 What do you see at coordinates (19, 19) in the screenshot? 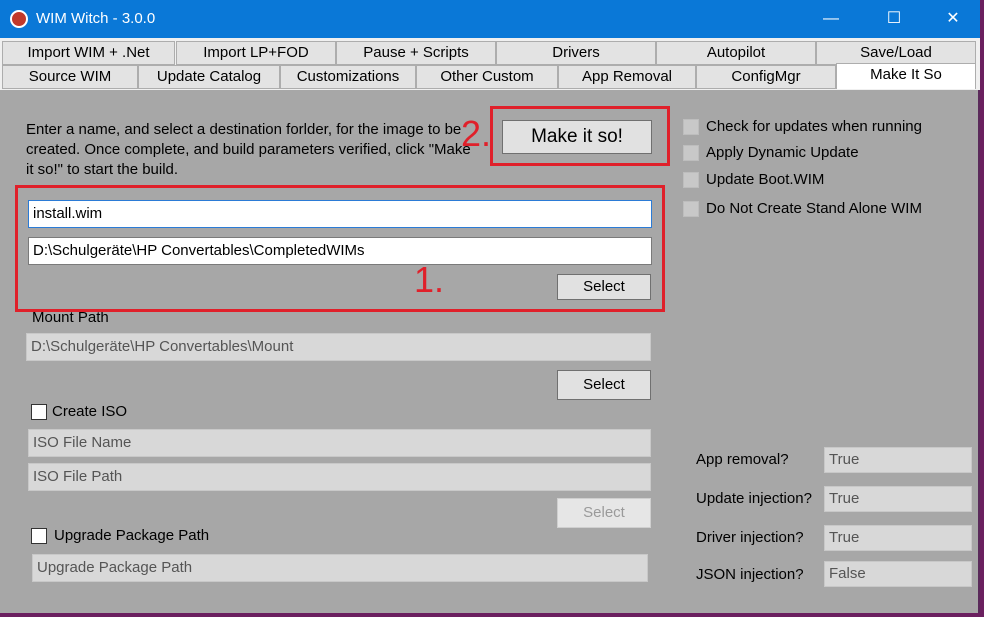
I see `app-icon` at bounding box center [19, 19].